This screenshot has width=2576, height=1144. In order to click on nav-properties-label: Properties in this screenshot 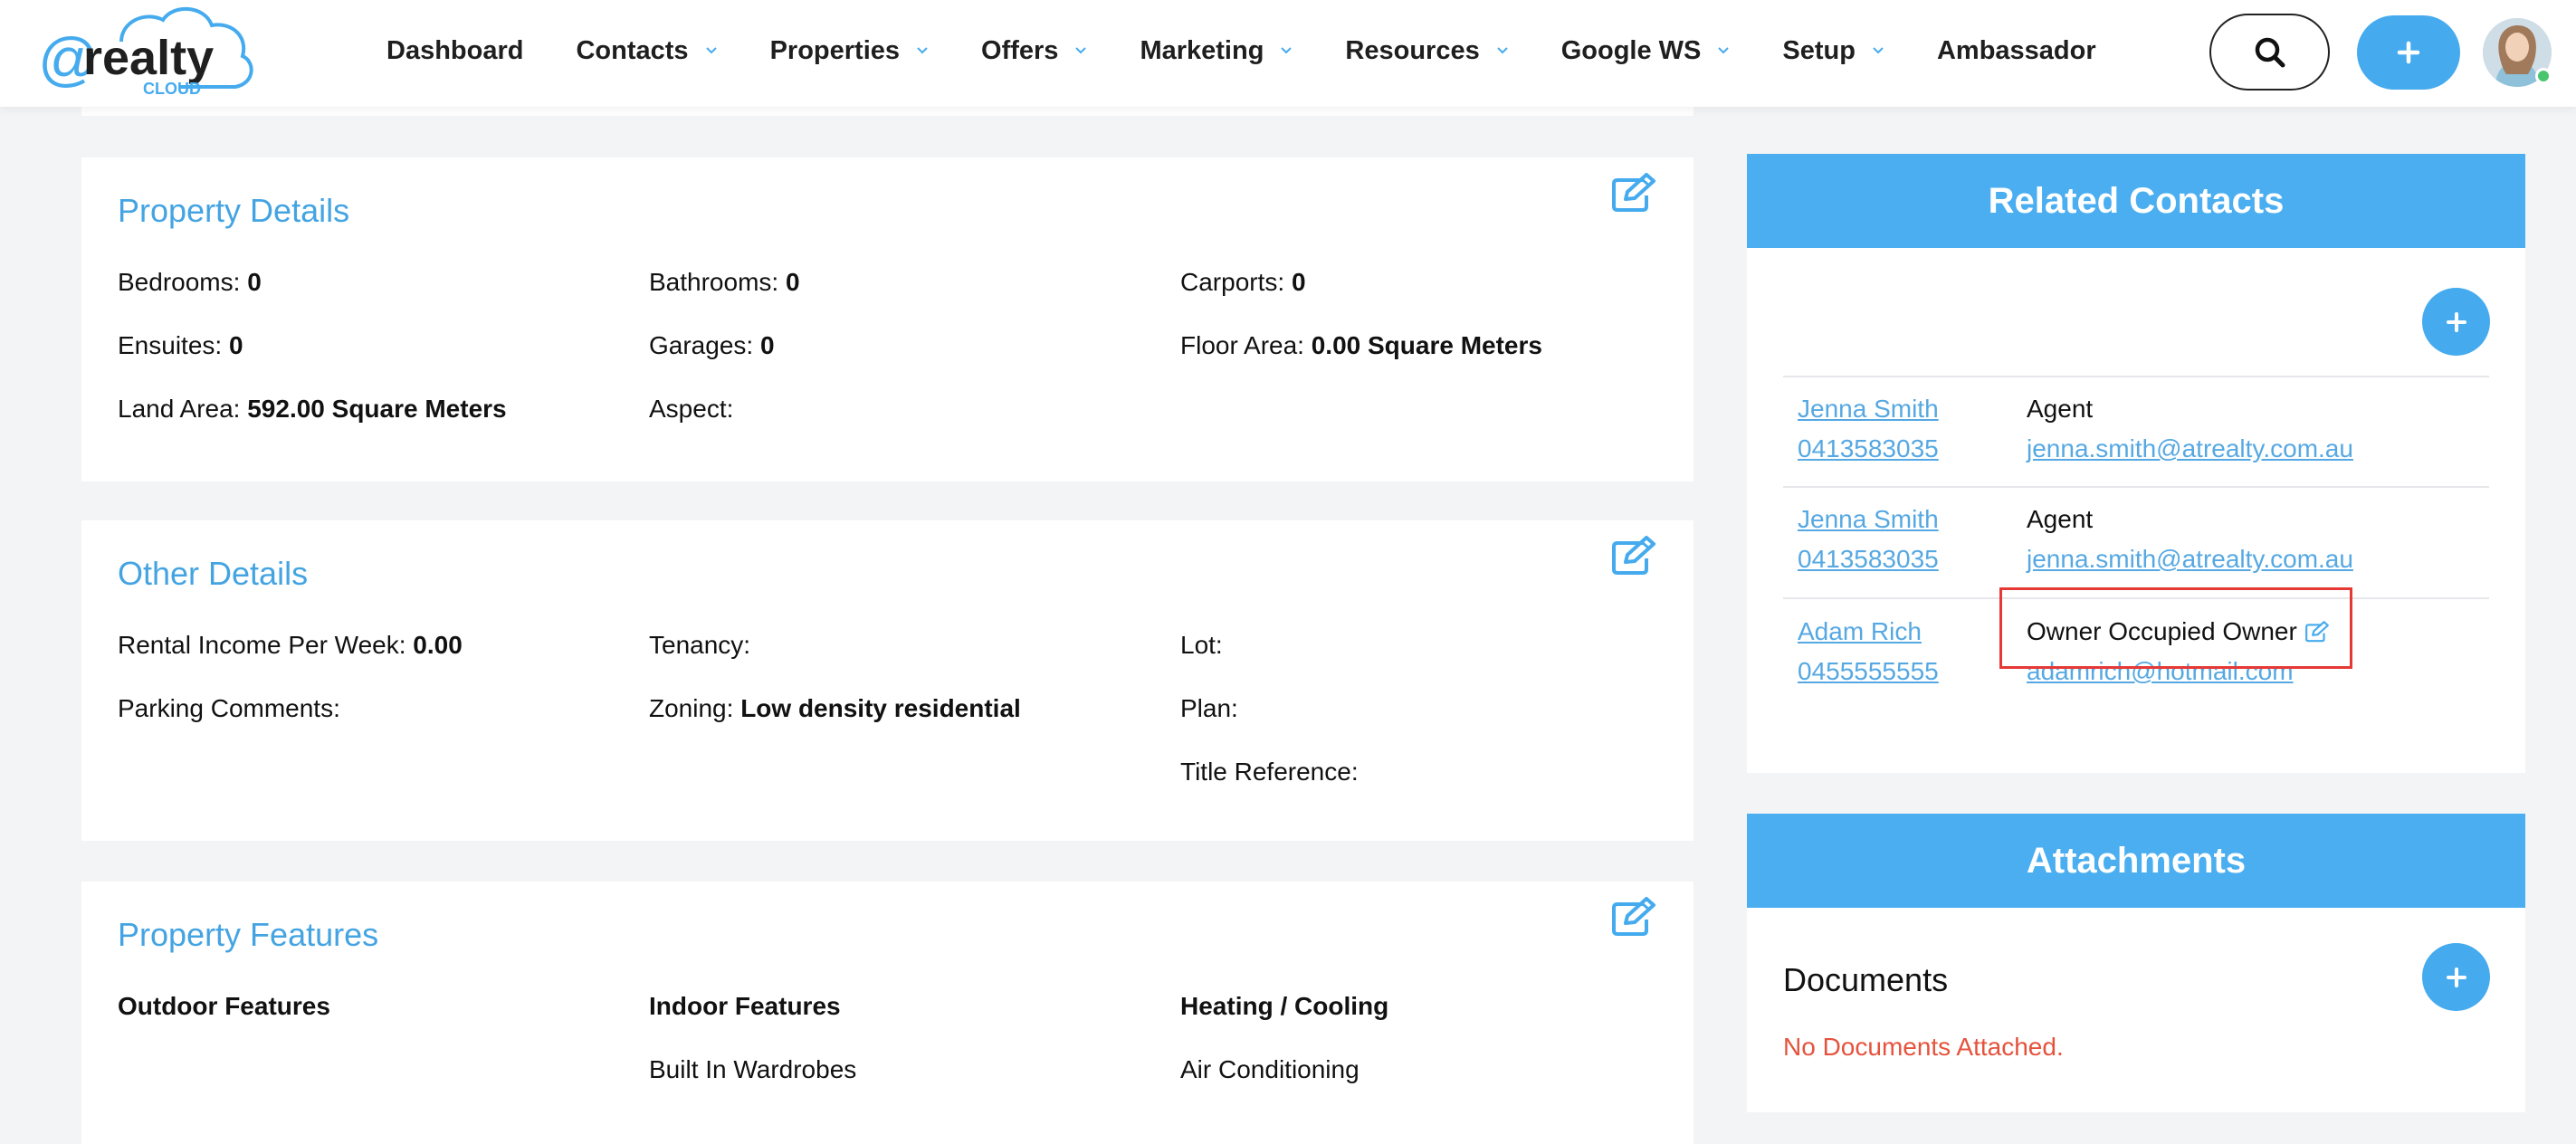, I will do `click(835, 50)`.